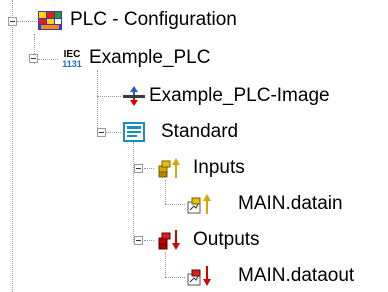 The image size is (388, 292). What do you see at coordinates (199, 276) in the screenshot?
I see `output-variable-icon` at bounding box center [199, 276].